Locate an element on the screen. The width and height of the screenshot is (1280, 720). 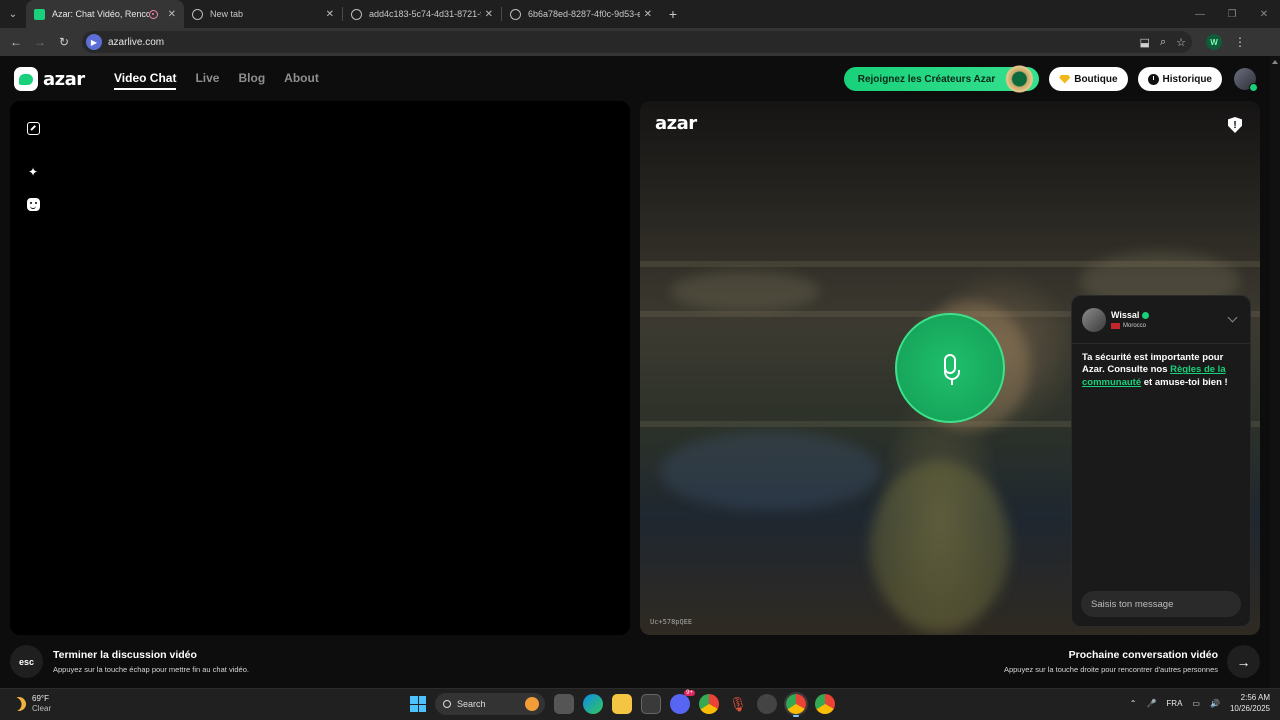
partner-silhouette is located at coordinates (940, 546).